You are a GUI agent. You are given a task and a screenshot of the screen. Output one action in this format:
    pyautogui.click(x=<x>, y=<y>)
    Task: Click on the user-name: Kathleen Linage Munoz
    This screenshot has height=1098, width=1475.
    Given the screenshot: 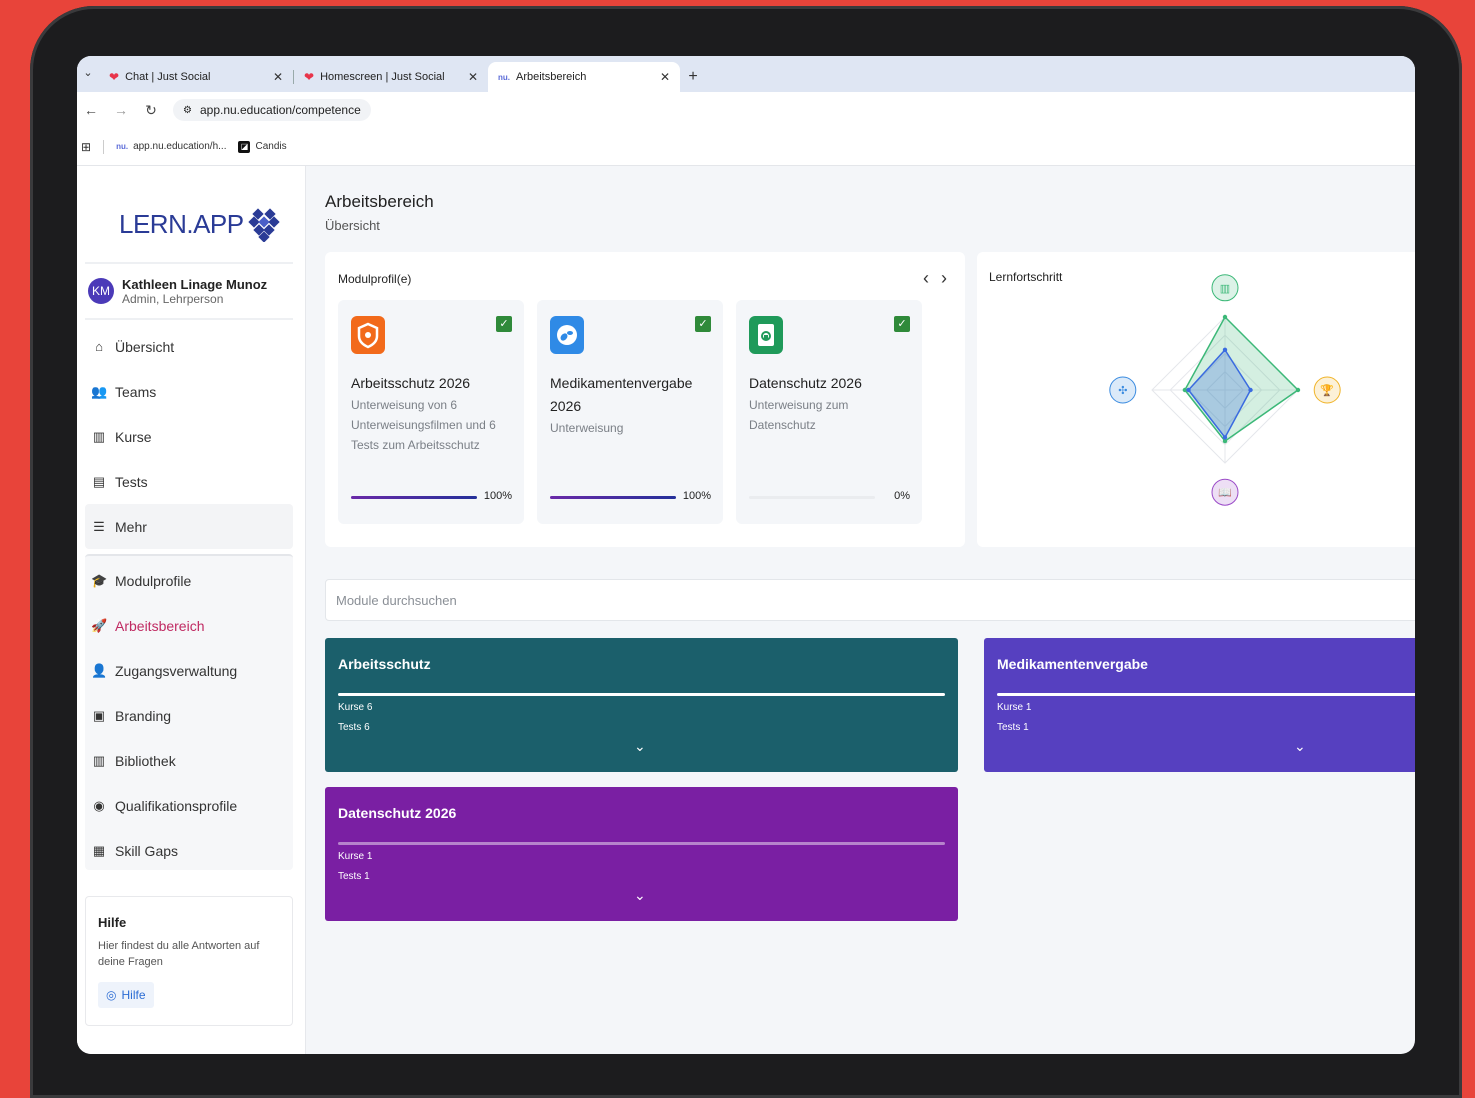 What is the action you would take?
    pyautogui.click(x=195, y=284)
    